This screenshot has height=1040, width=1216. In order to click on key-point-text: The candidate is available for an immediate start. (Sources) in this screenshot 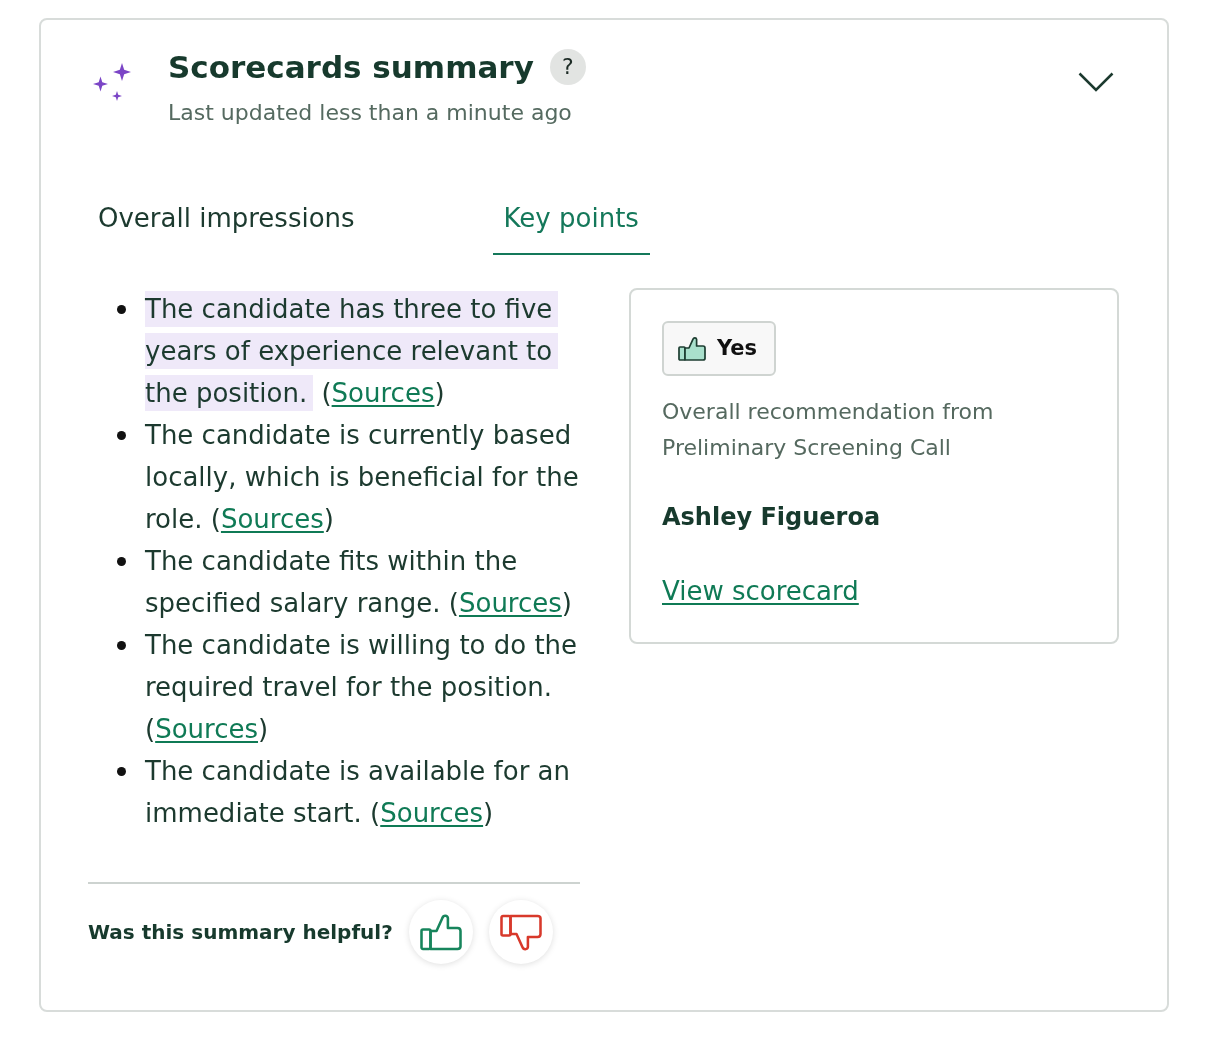, I will do `click(358, 792)`.